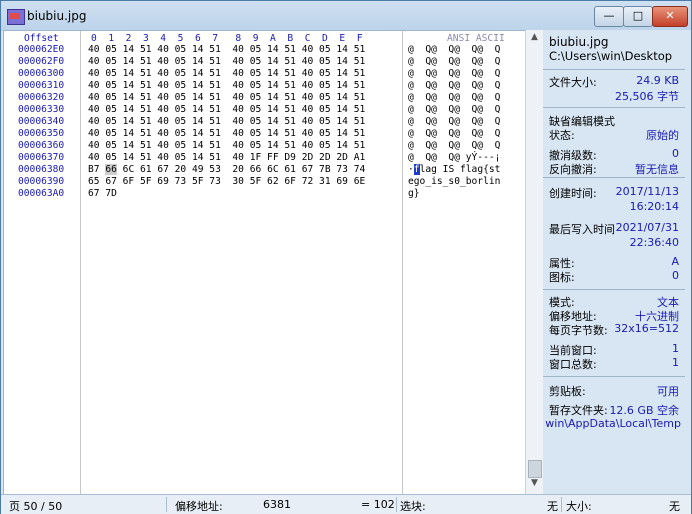 This screenshot has width=692, height=514. I want to click on status-select-value: 无, so click(552, 506).